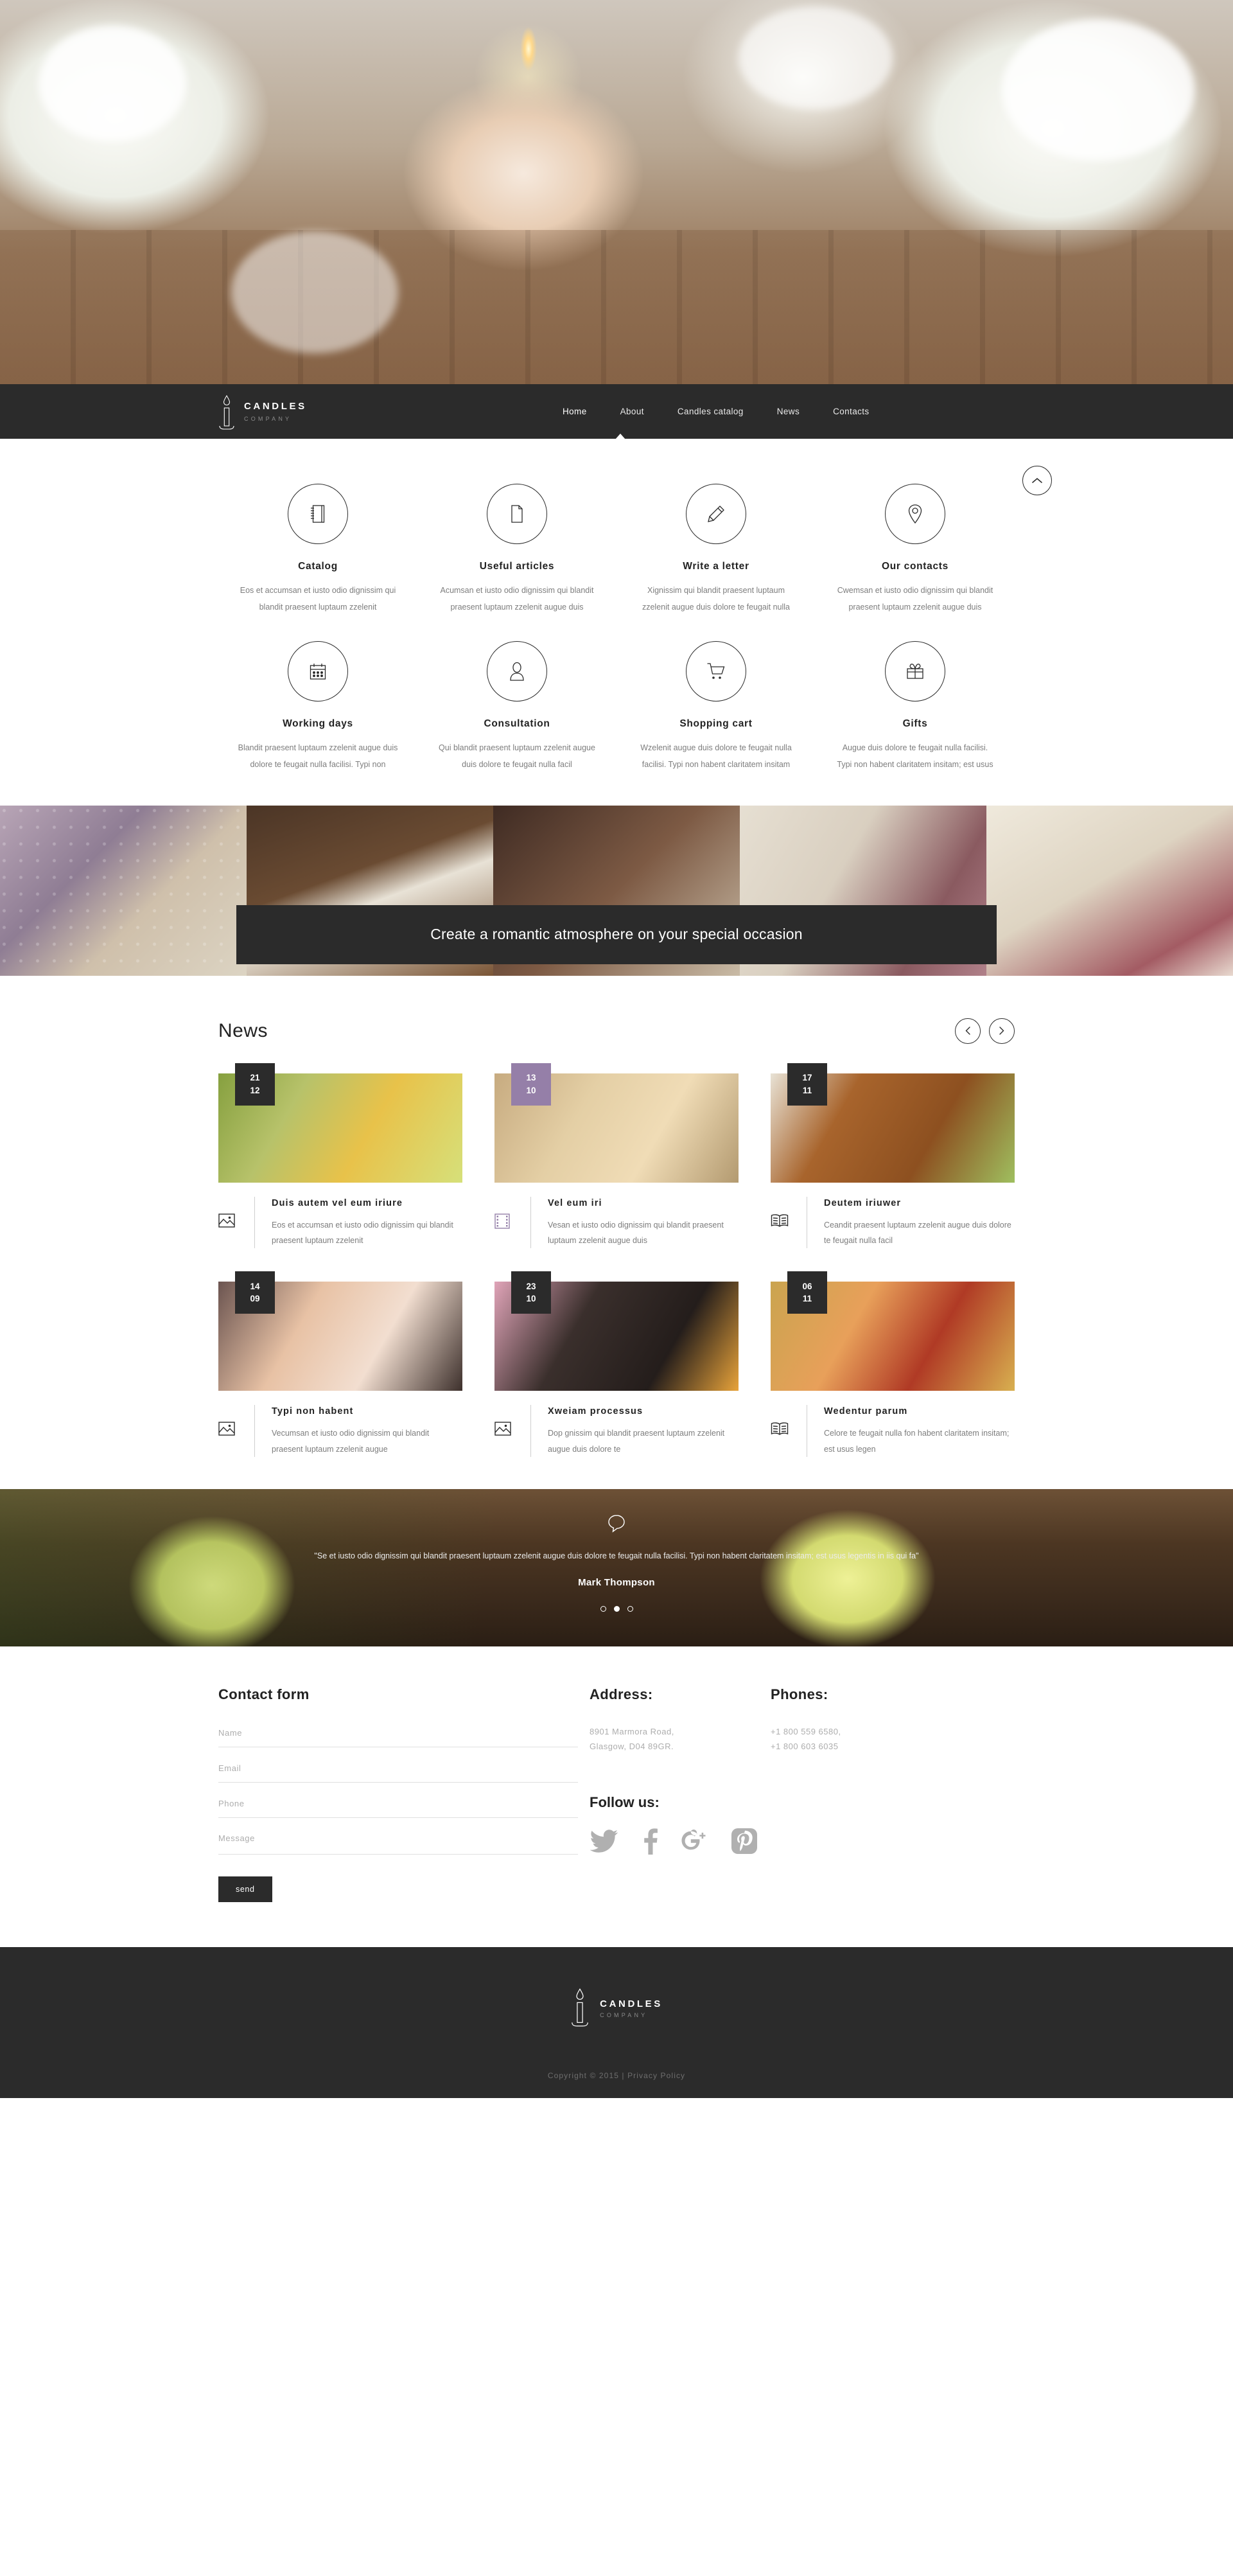 This screenshot has height=2576, width=1233. I want to click on name-field-wrapper, so click(398, 1736).